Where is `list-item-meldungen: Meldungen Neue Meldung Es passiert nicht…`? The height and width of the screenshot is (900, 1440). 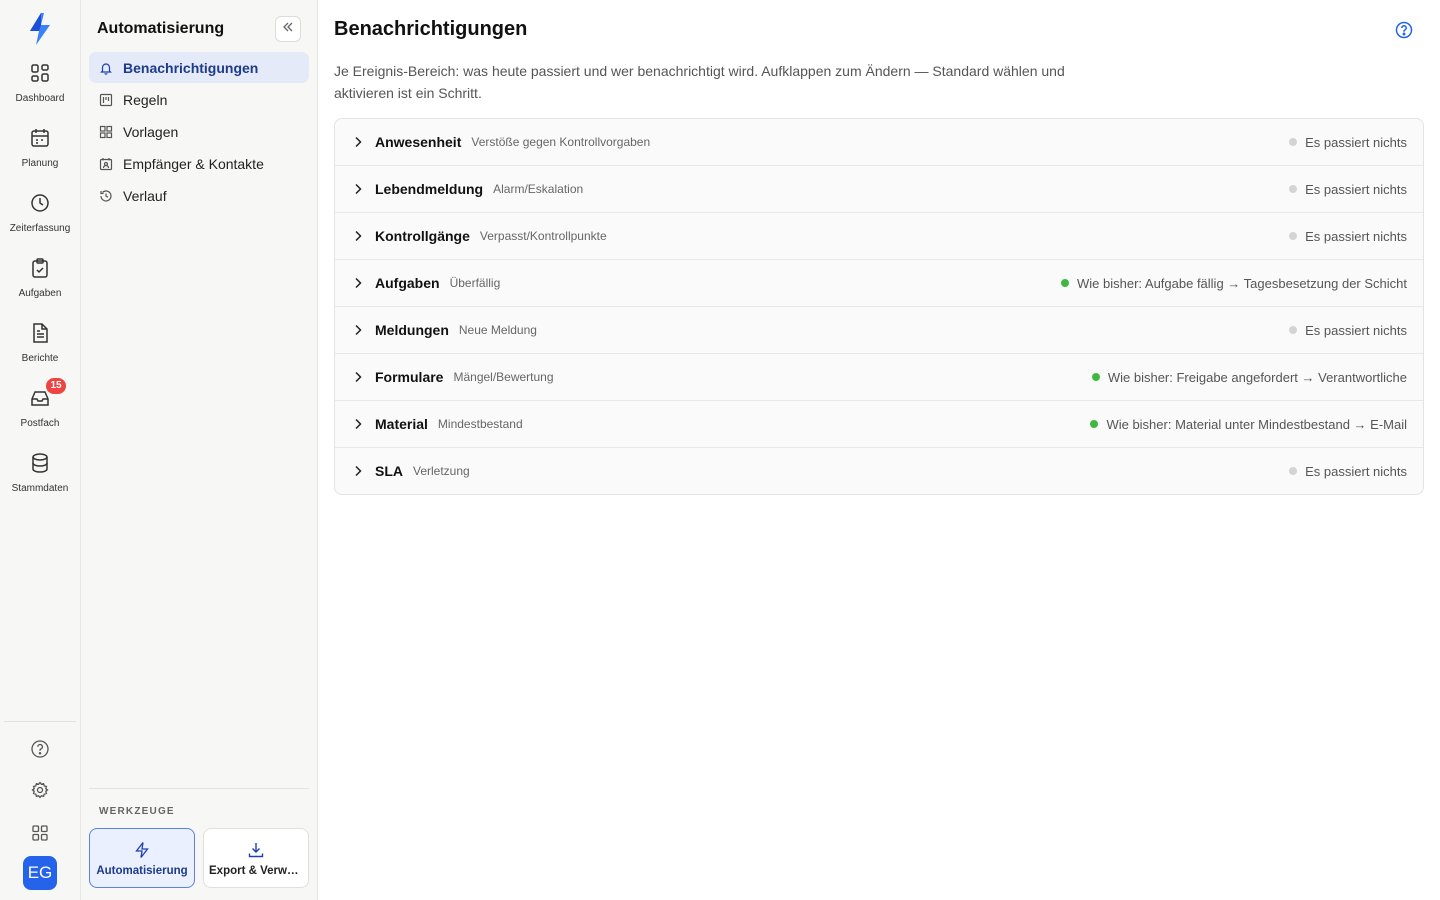 list-item-meldungen: Meldungen Neue Meldung Es passiert nicht… is located at coordinates (879, 330).